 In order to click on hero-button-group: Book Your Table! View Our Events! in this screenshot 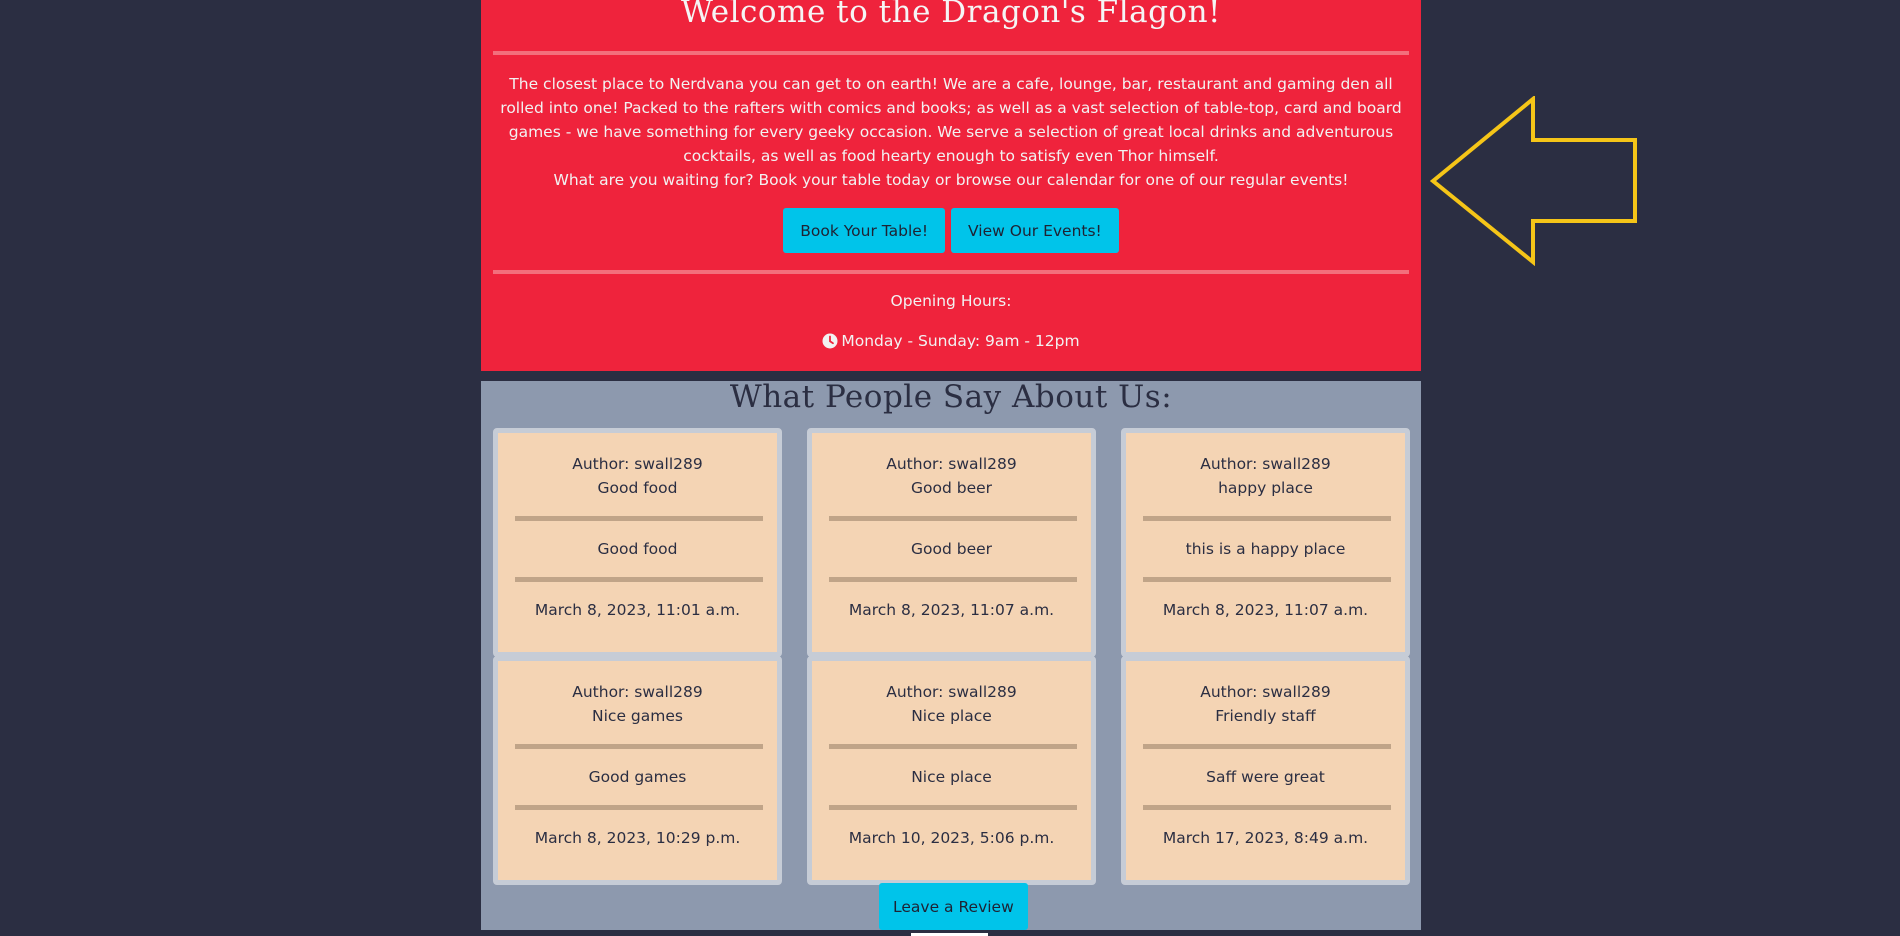, I will do `click(951, 230)`.